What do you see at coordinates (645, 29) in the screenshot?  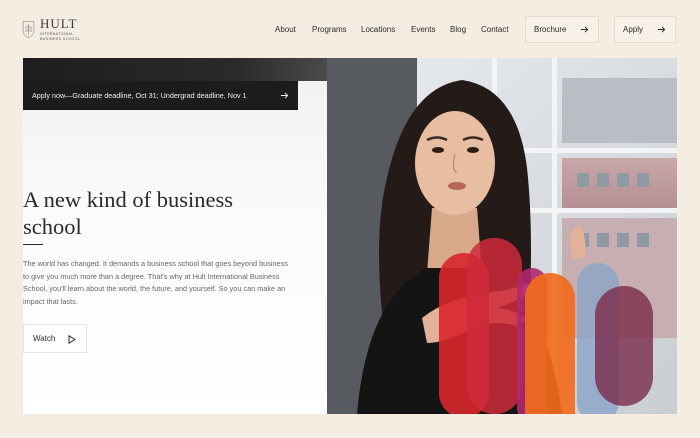 I see `apply-button: Apply` at bounding box center [645, 29].